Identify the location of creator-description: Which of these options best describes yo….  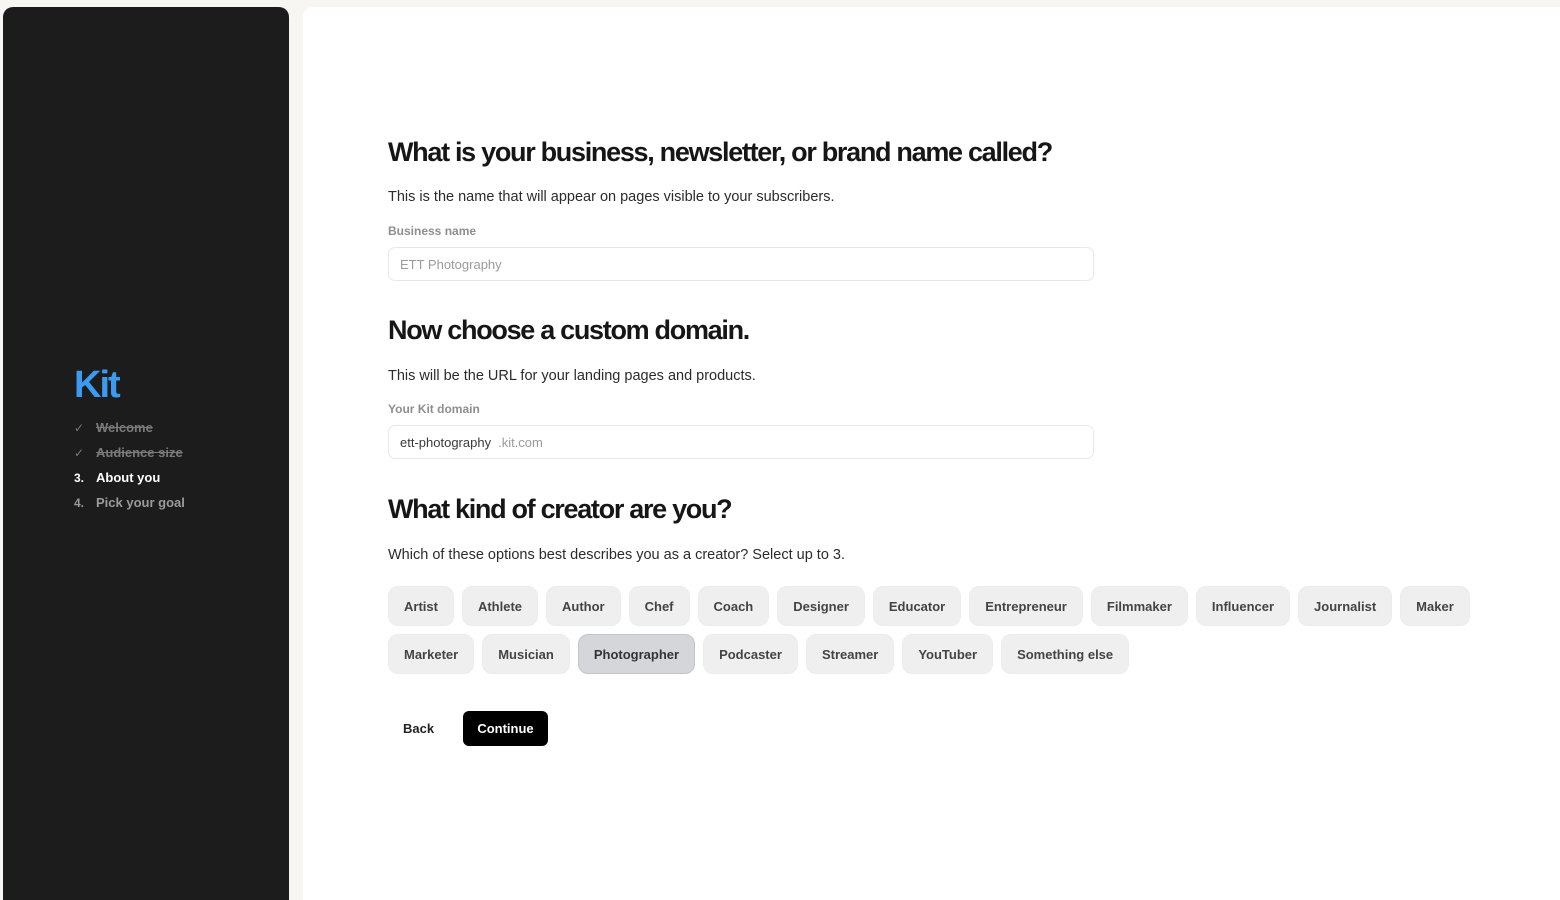
(617, 555).